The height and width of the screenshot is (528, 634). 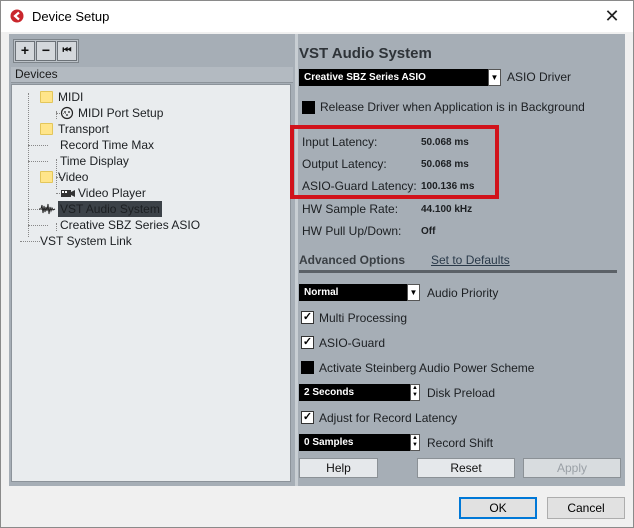 What do you see at coordinates (463, 293) in the screenshot?
I see `audio-priority-label: Audio Priority` at bounding box center [463, 293].